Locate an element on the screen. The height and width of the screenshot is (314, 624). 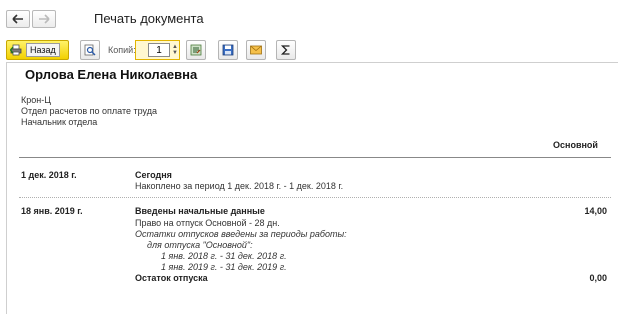
total-value: 0,00 is located at coordinates (598, 278).